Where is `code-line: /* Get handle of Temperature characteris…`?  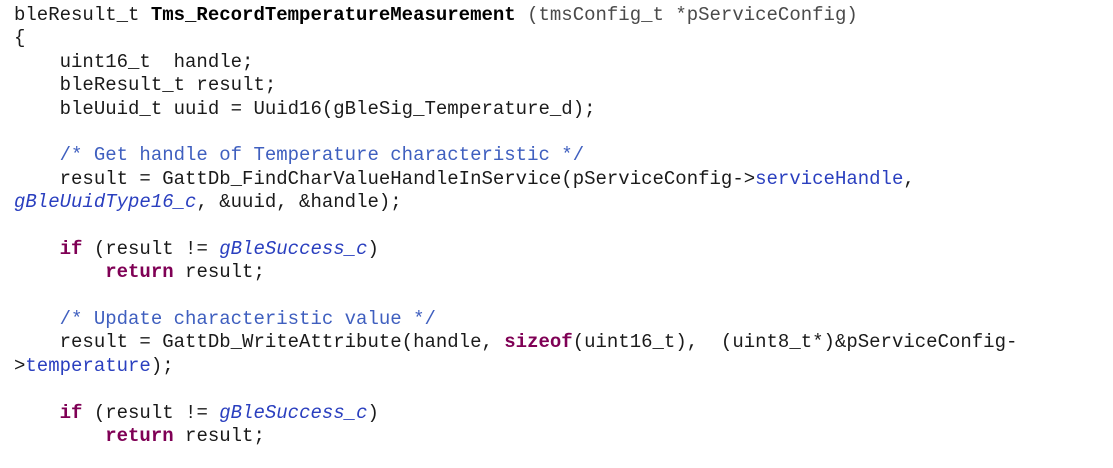
code-line: /* Get handle of Temperature characteris… is located at coordinates (515, 155).